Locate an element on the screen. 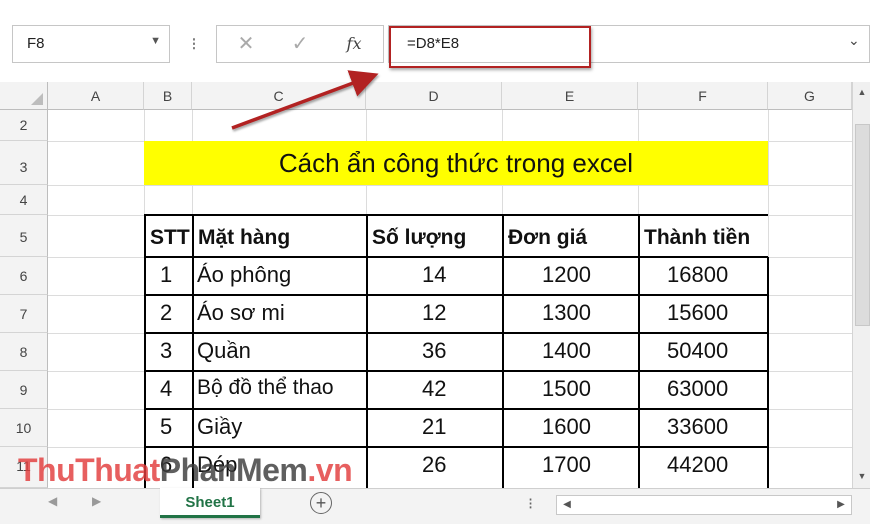  vertical-scroll-thumb is located at coordinates (862, 225).